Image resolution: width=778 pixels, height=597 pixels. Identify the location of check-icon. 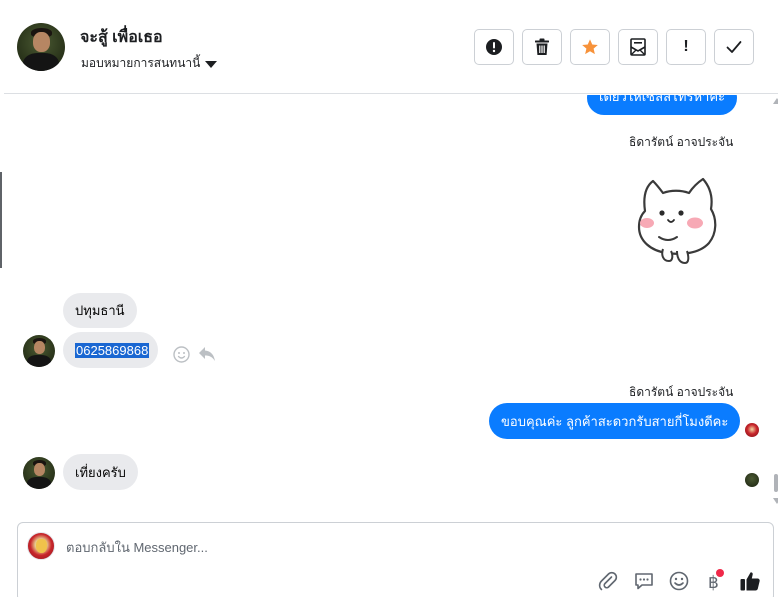
(734, 47).